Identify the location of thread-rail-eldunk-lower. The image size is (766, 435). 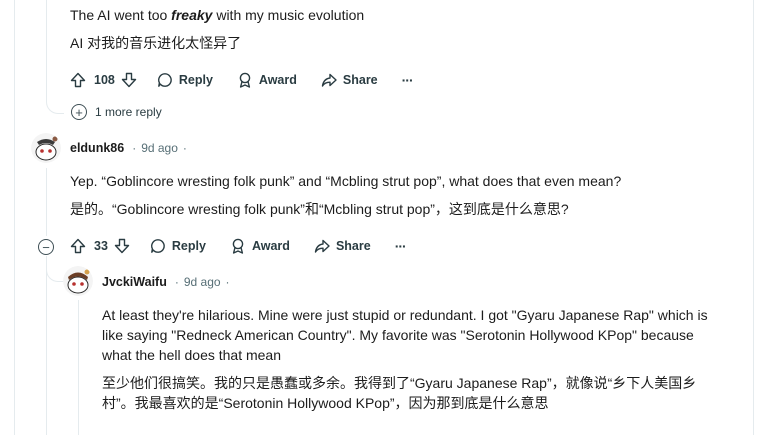
(46, 345).